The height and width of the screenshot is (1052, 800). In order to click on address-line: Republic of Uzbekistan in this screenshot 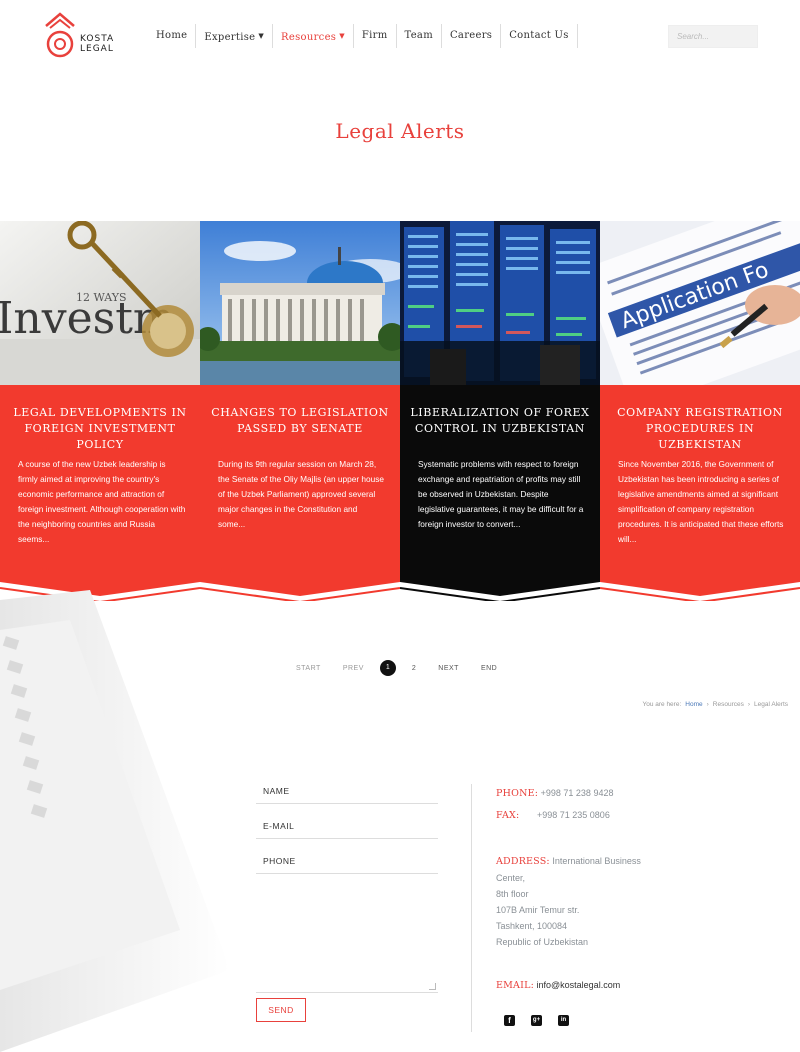, I will do `click(542, 942)`.